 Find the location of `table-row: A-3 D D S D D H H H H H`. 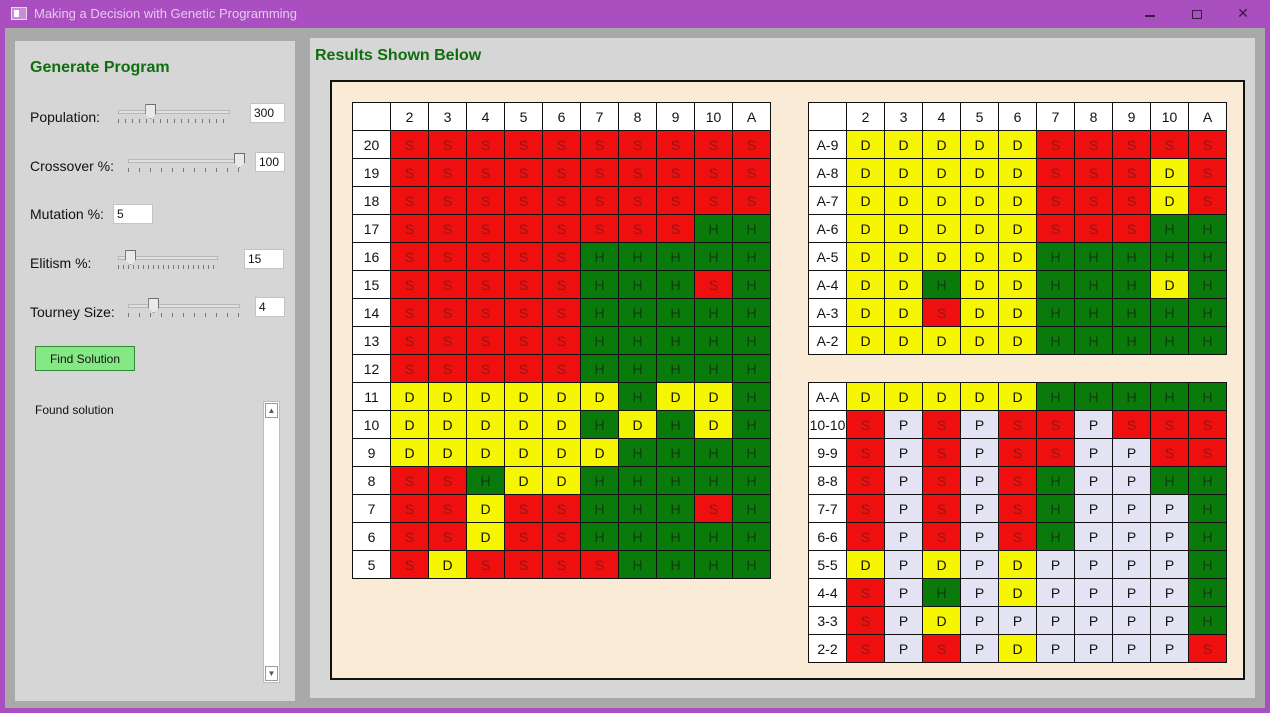

table-row: A-3 D D S D D H H H H H is located at coordinates (1017, 312).